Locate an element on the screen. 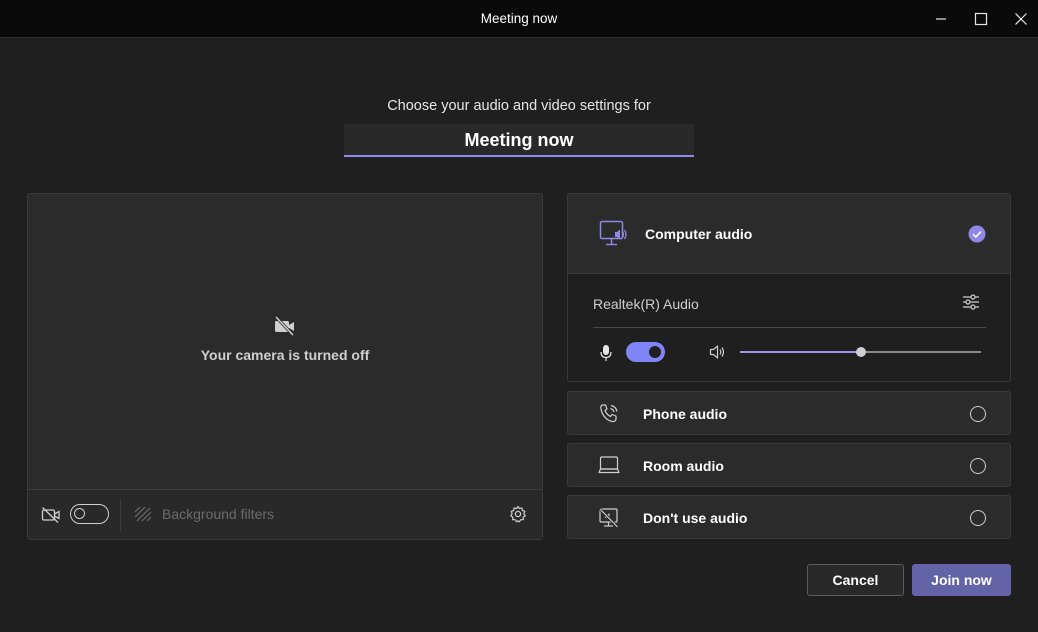 The height and width of the screenshot is (632, 1038). audio-device-name: Realtek(R) Audio is located at coordinates (646, 304).